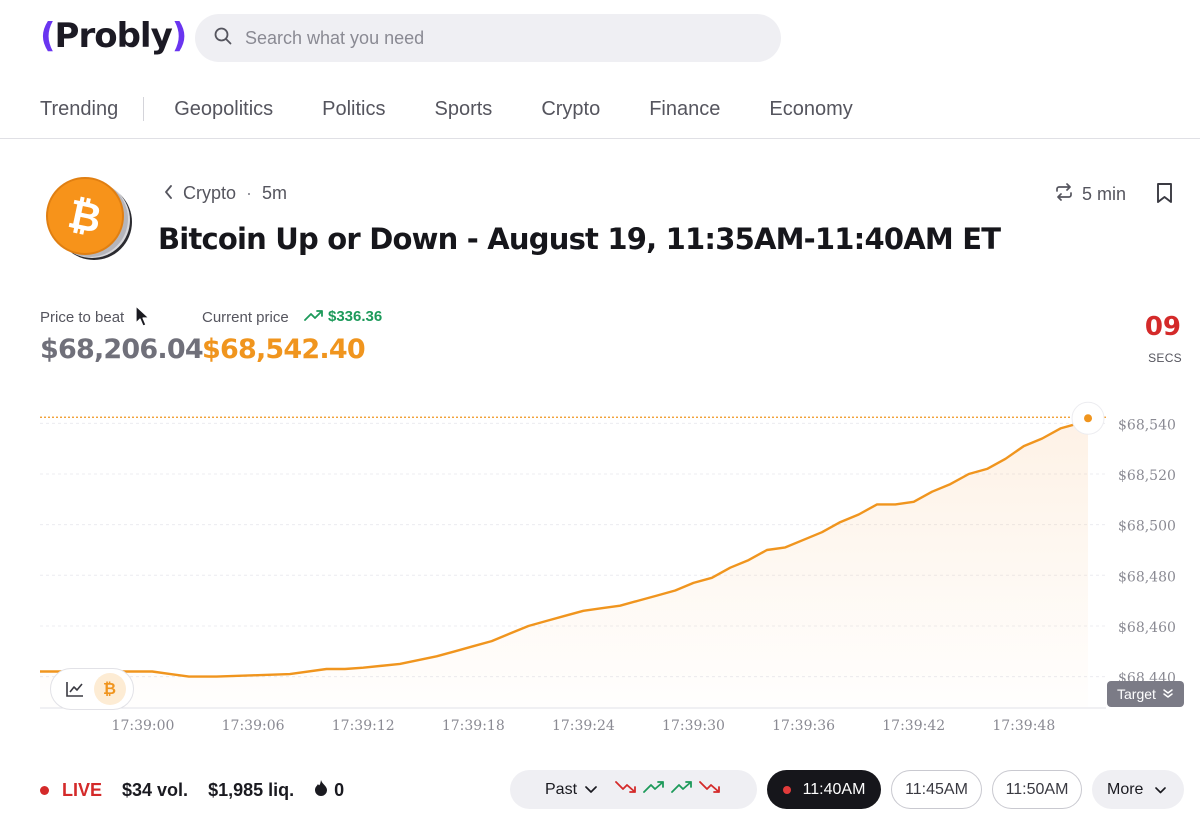  I want to click on time-slot-label: 11:45AM, so click(936, 789).